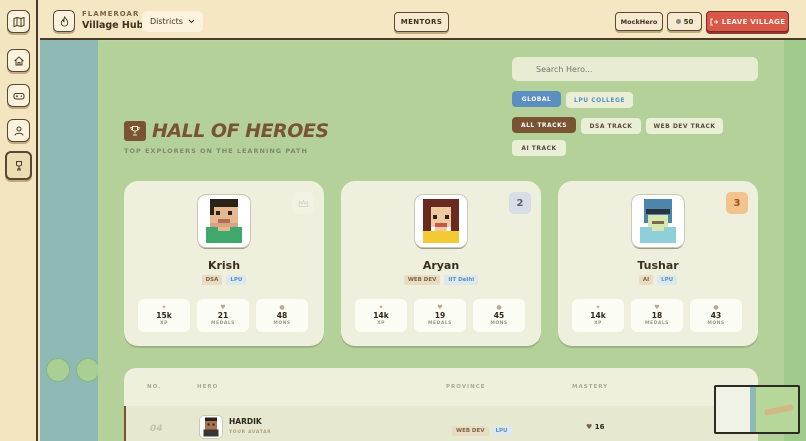 The image size is (806, 441). I want to click on hero-card-3: 3 Tushar AI LPU ✦ 14k XP ♥ 18 MEDALS ● 43 MONS, so click(658, 263).